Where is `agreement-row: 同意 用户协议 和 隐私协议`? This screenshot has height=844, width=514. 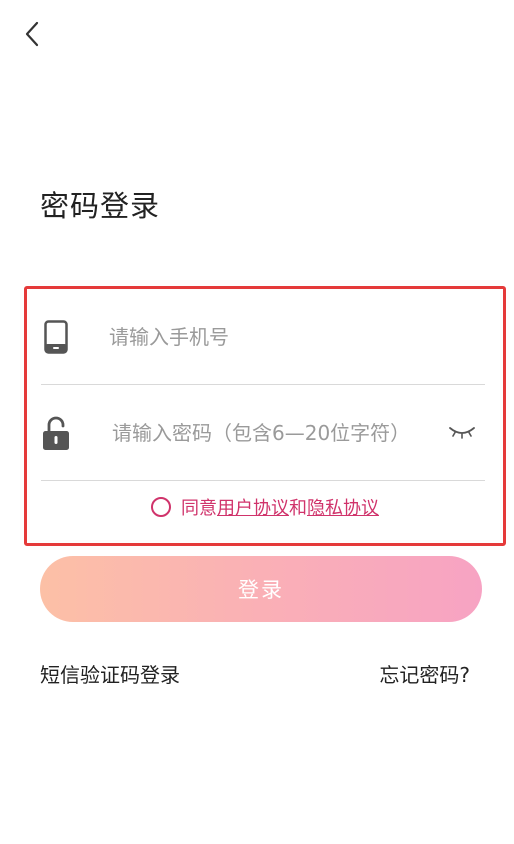
agreement-row: 同意 用户协议 和 隐私协议 is located at coordinates (265, 507).